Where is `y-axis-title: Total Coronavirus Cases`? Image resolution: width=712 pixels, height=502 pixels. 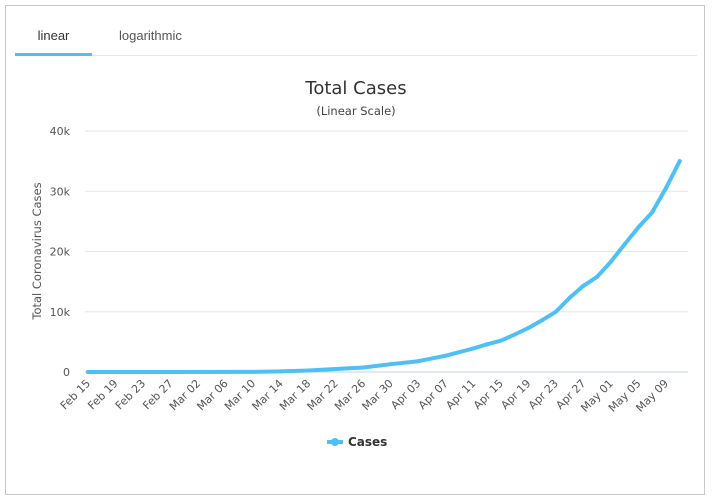 y-axis-title: Total Coronavirus Cases is located at coordinates (37, 251).